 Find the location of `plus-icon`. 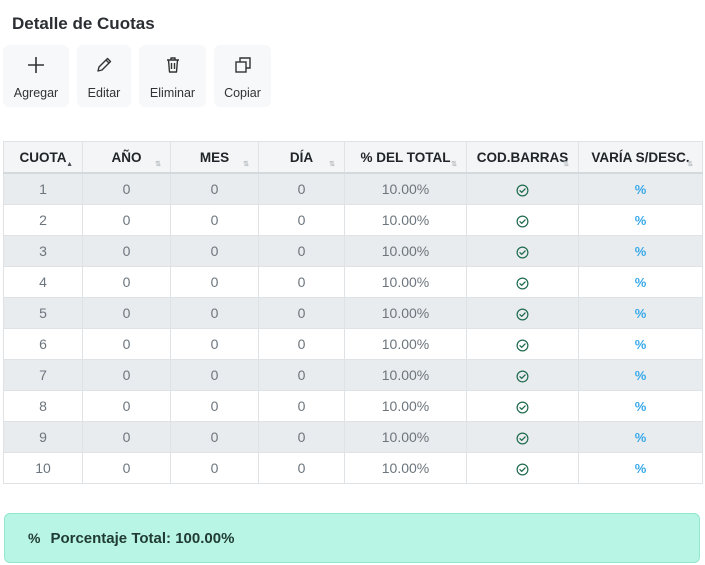

plus-icon is located at coordinates (36, 65).